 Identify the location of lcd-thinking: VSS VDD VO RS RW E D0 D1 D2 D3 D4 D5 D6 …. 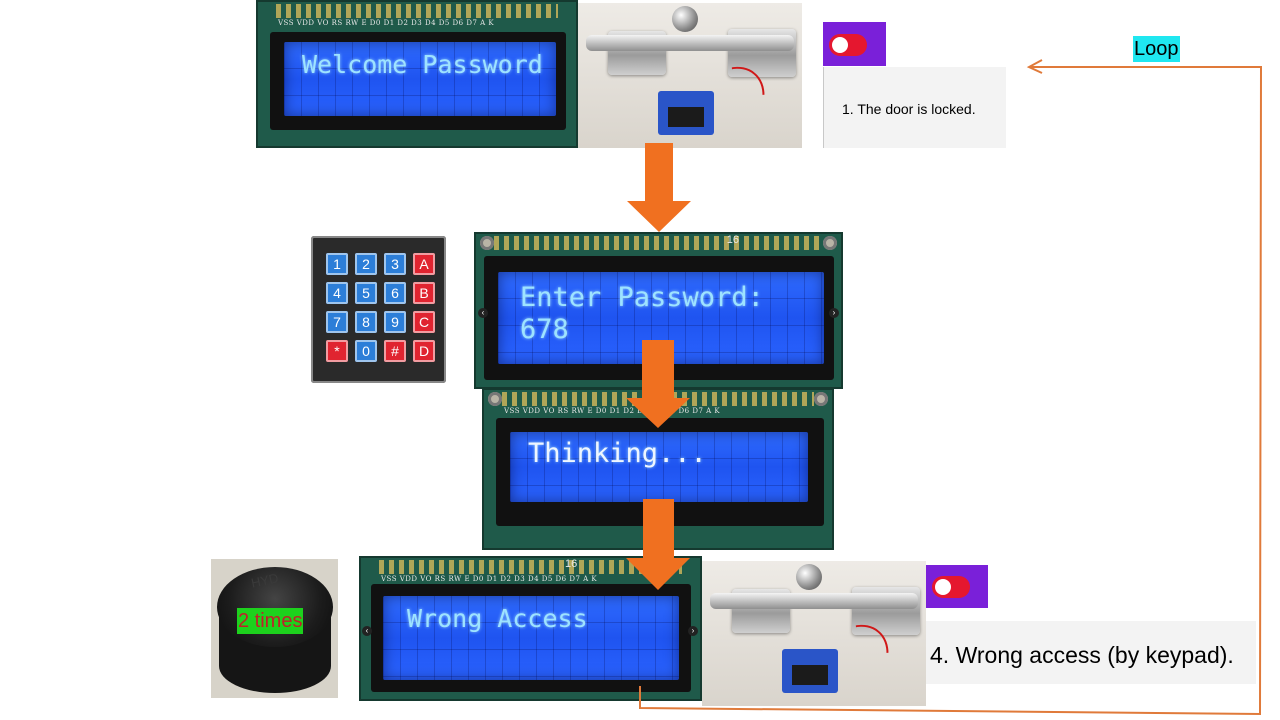
(658, 469).